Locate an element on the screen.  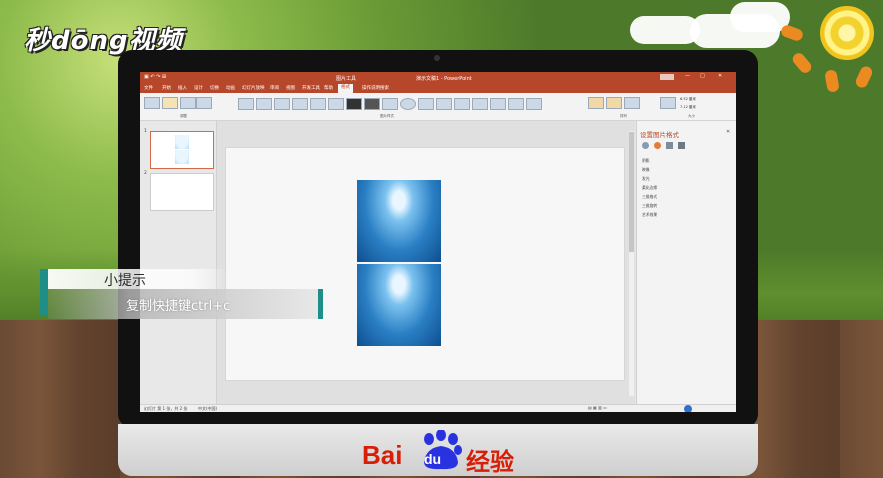
sun-icon is located at coordinates (847, 33).